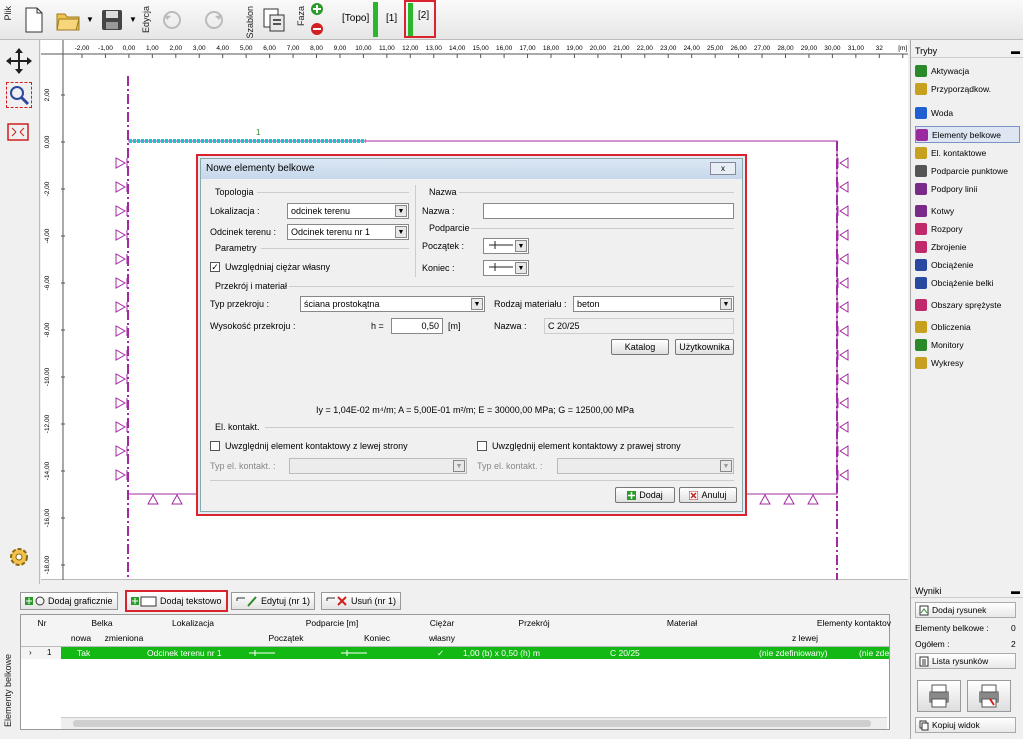 Image resolution: width=1023 pixels, height=739 pixels. What do you see at coordinates (175, 48) in the screenshot?
I see `x-tick-label: 2,00` at bounding box center [175, 48].